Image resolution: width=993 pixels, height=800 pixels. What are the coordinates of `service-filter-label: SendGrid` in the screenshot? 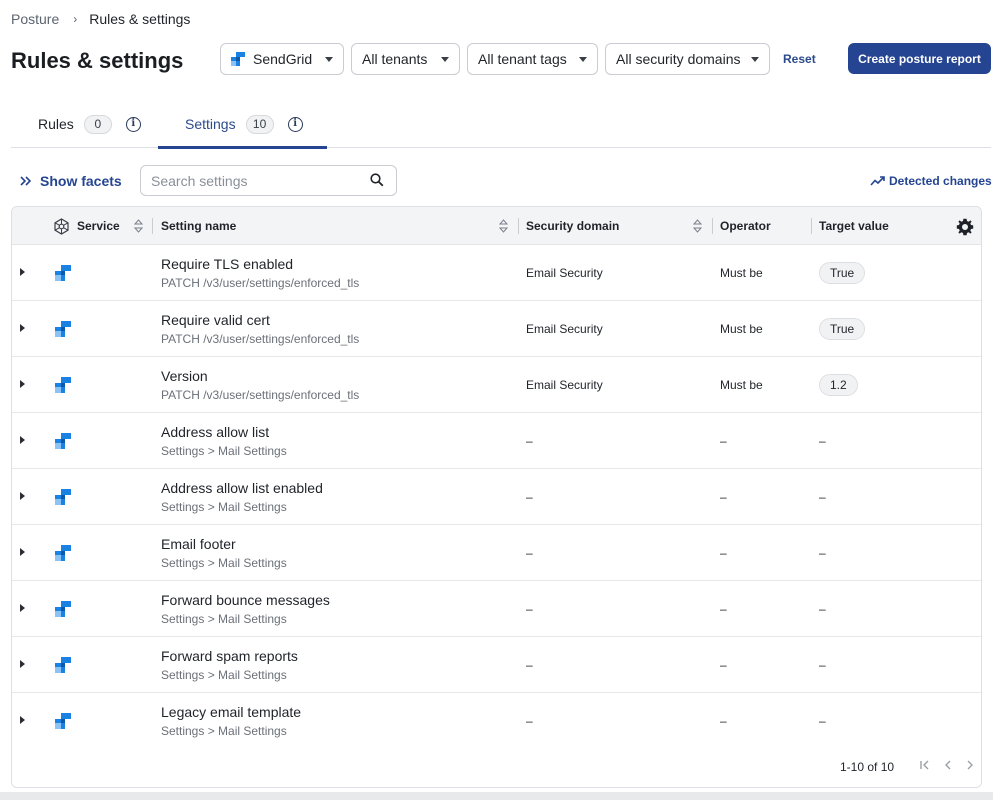 It's located at (283, 59).